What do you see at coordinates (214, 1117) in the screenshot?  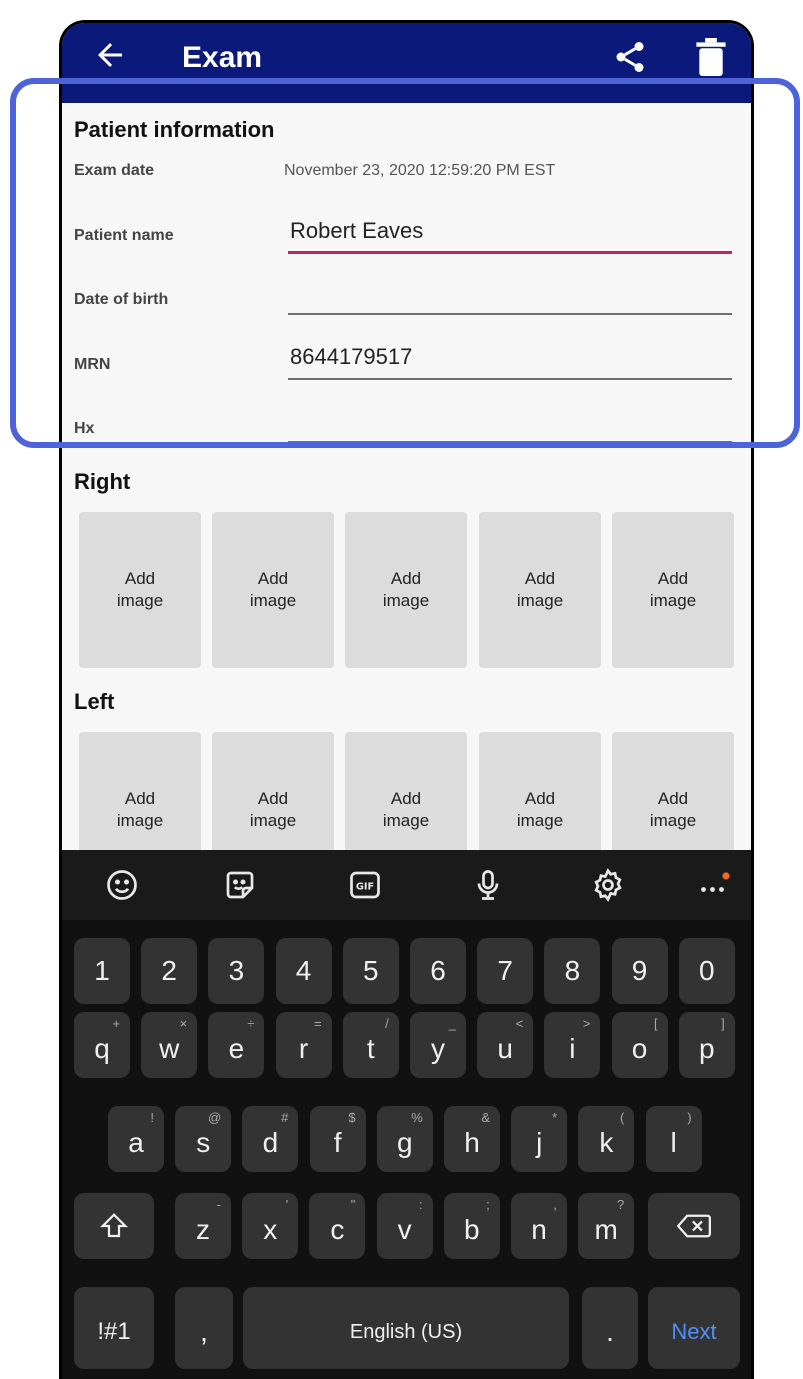 I see `key-secondary-label: @` at bounding box center [214, 1117].